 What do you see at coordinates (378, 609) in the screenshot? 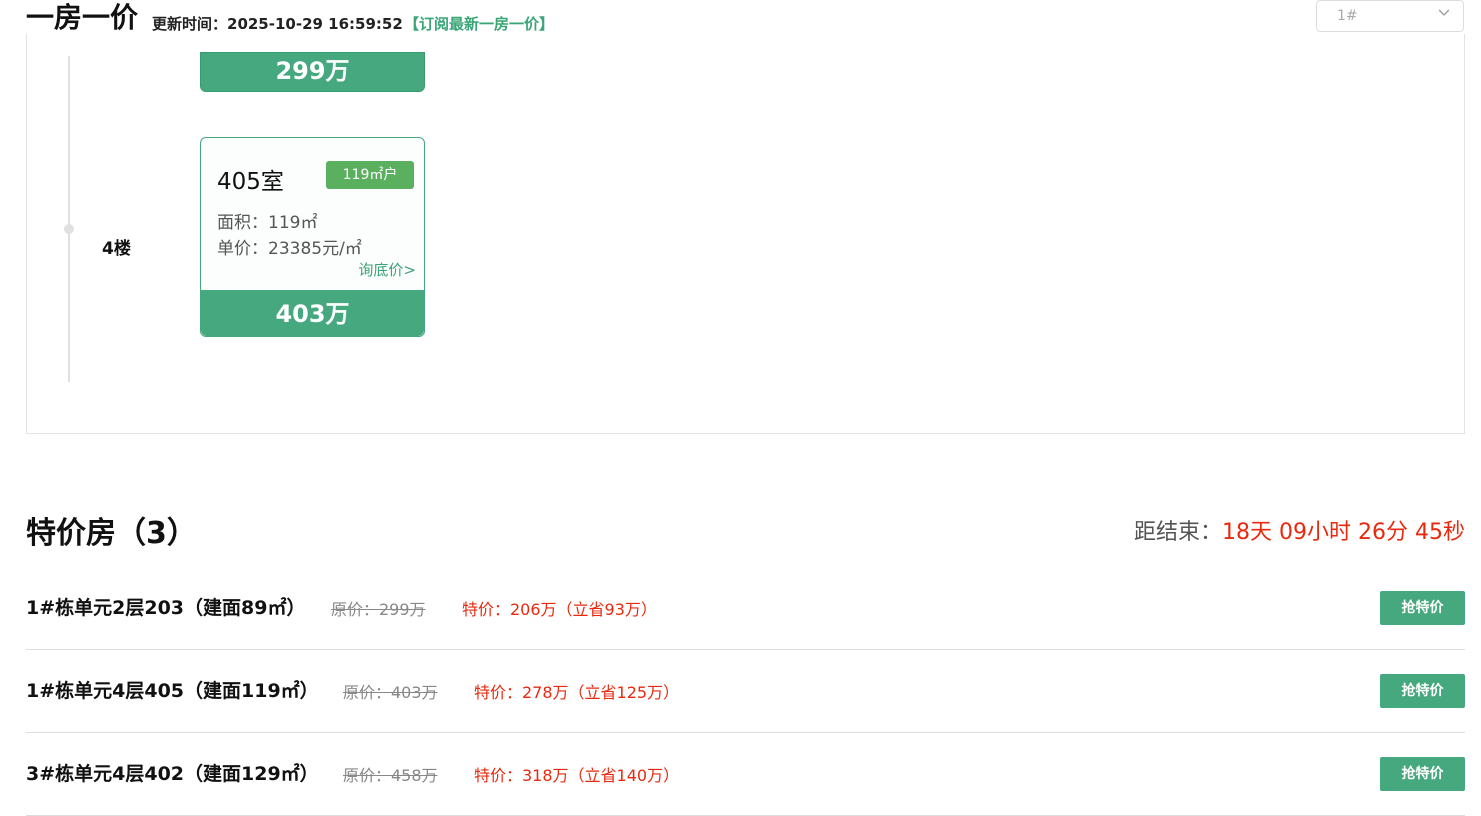
I see `original-price: 原价：299万` at bounding box center [378, 609].